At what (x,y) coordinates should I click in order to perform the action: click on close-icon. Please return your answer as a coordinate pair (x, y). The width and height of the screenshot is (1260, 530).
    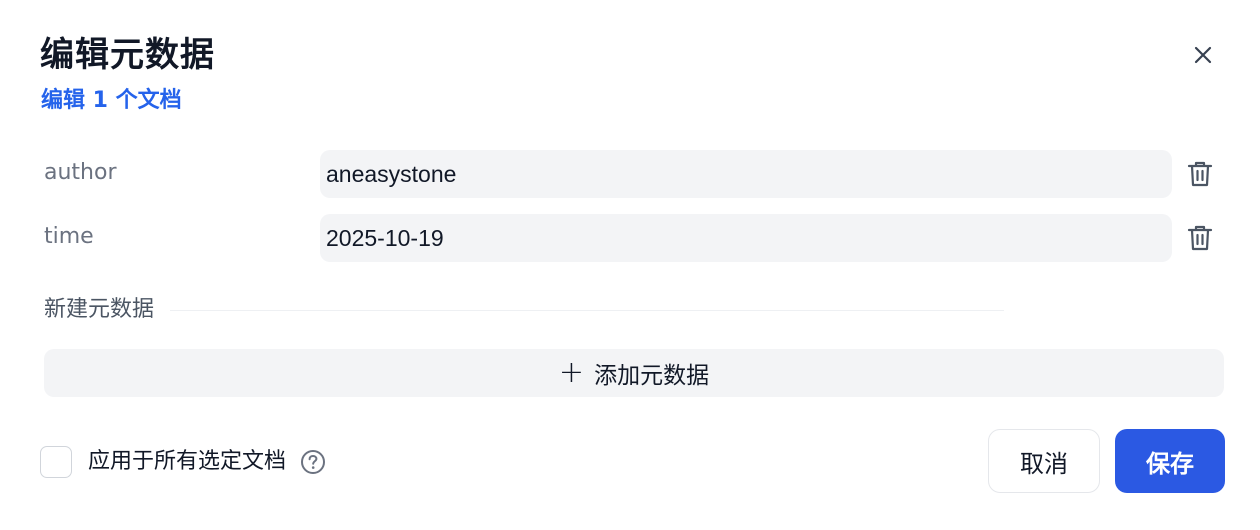
    Looking at the image, I should click on (1203, 55).